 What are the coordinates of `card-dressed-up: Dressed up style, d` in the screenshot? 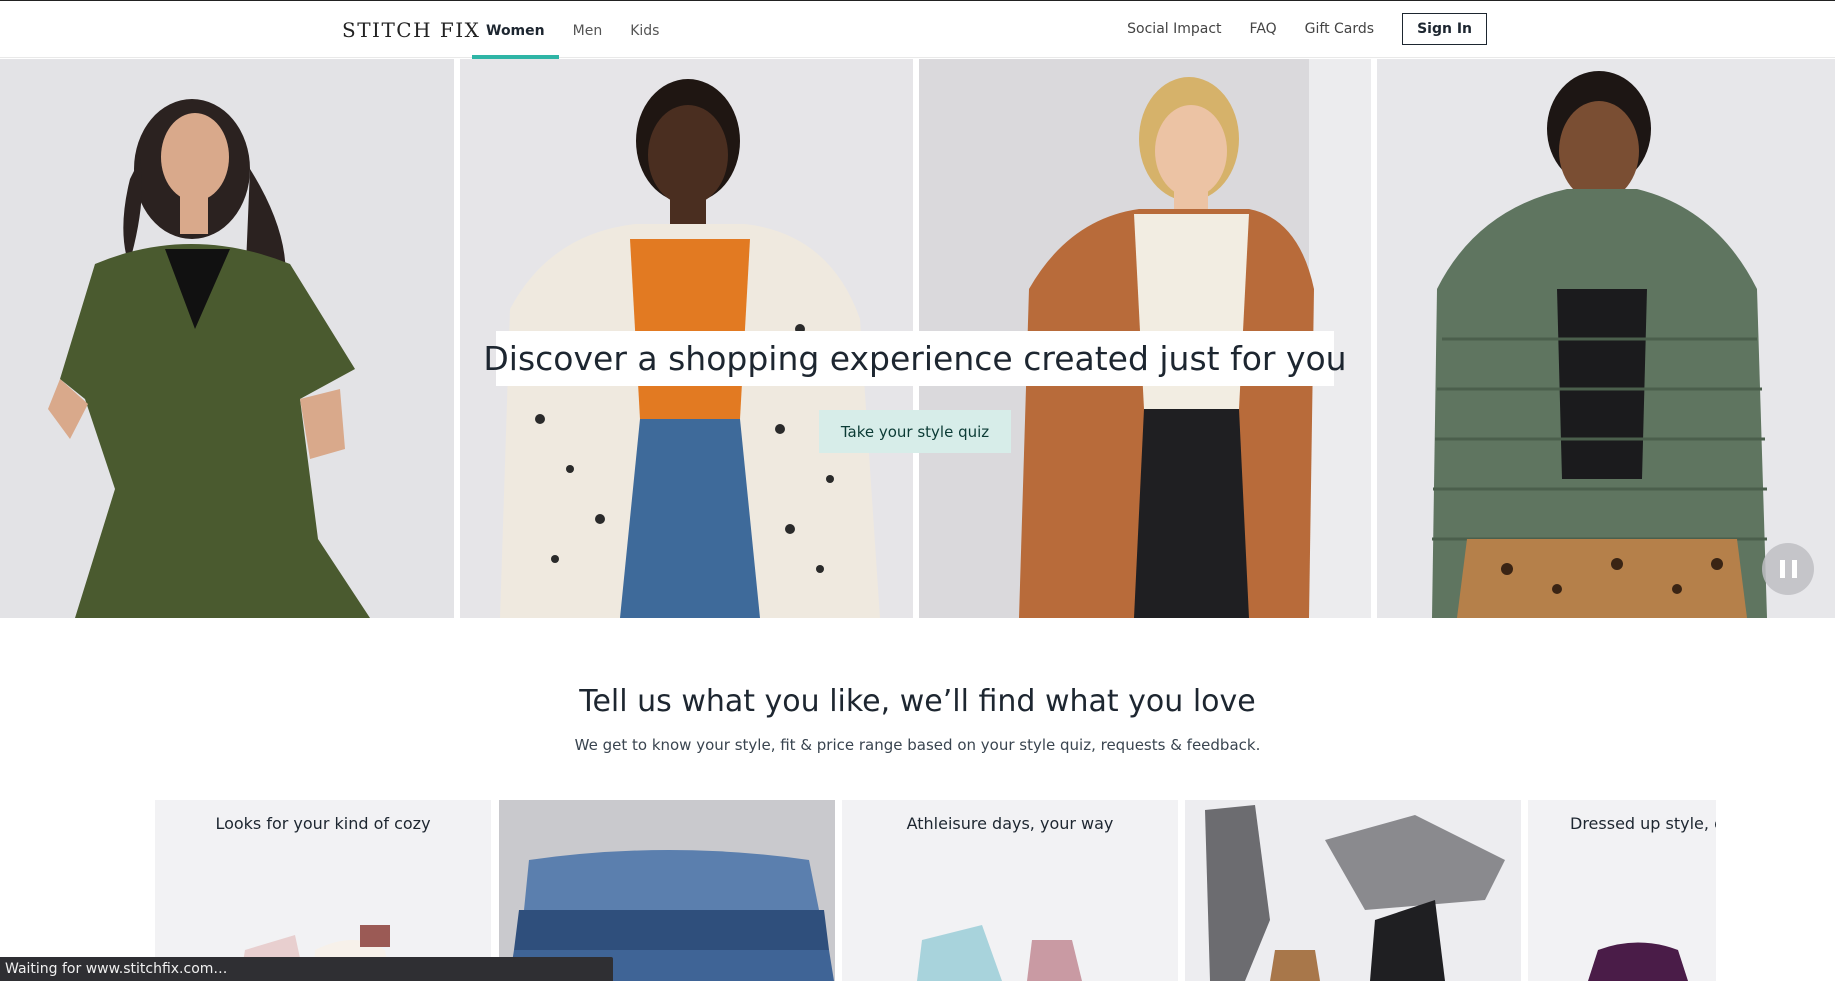 It's located at (1622, 890).